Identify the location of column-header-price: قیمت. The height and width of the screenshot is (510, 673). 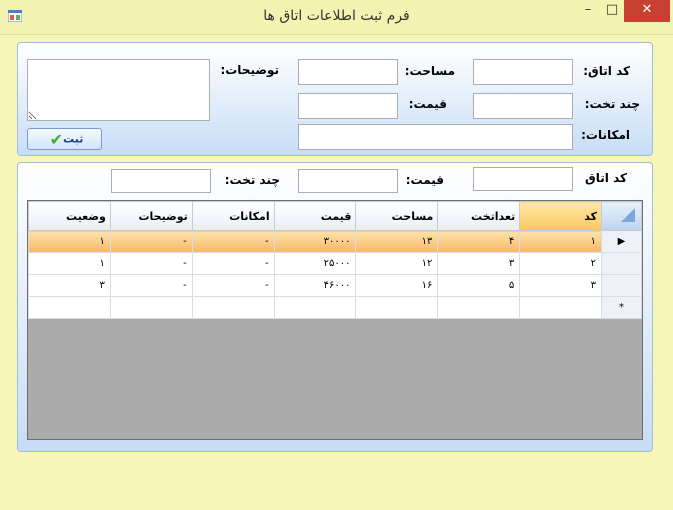
(315, 216).